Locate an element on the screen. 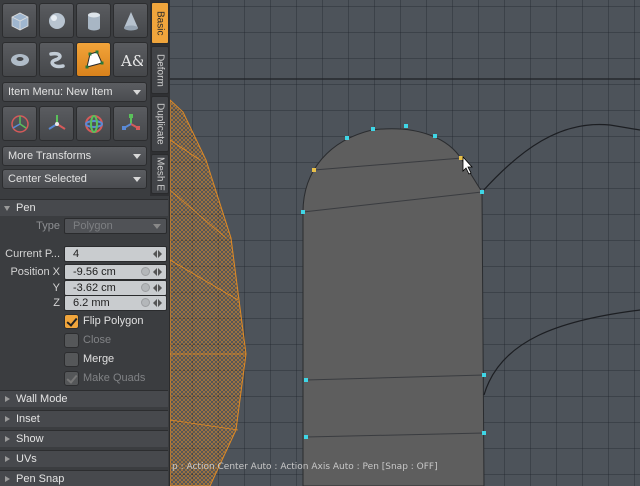  flip-polygon-label: Flip Polygon is located at coordinates (113, 321).